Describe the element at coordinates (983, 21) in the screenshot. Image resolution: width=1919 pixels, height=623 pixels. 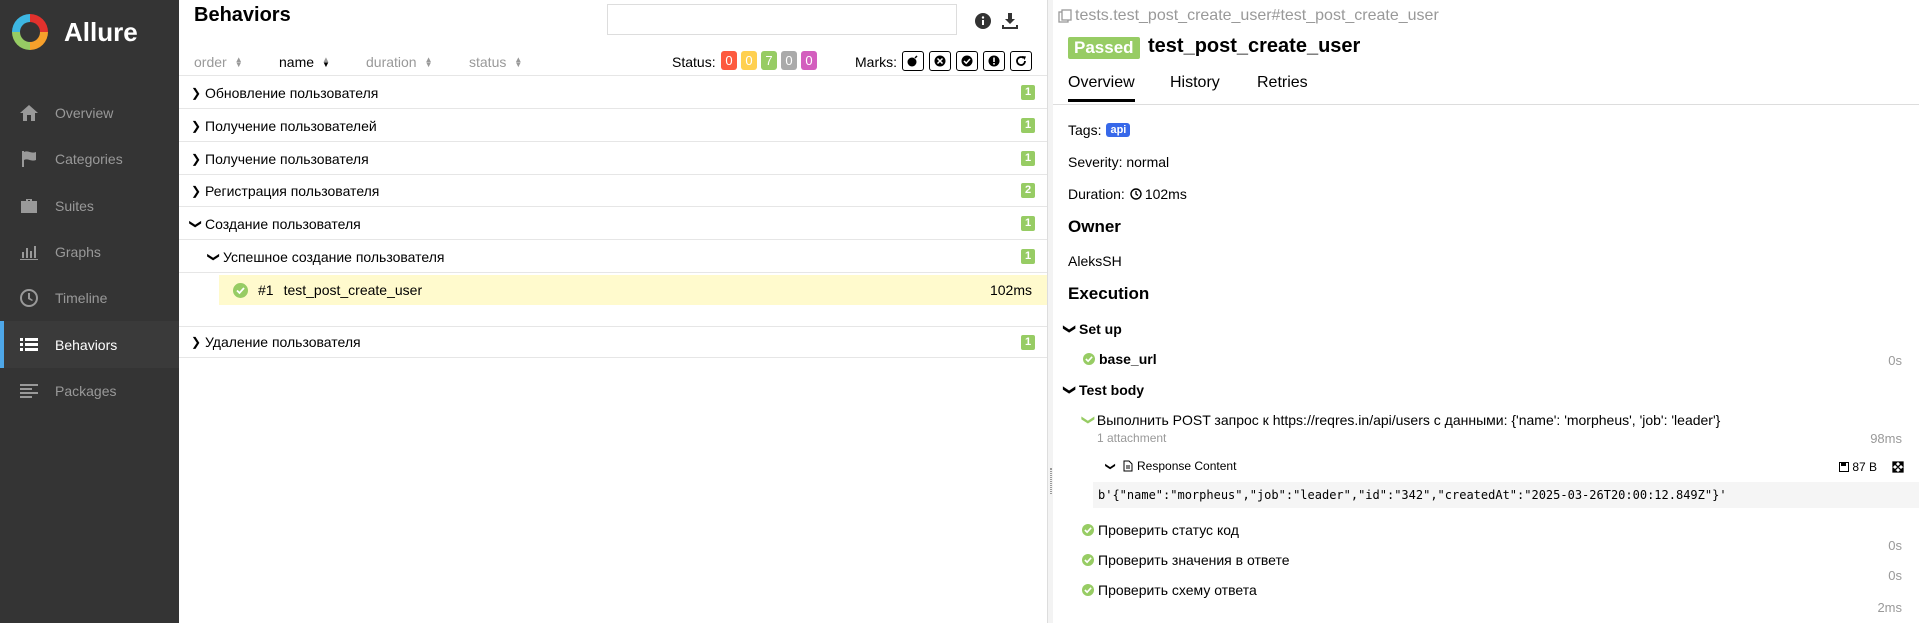
I see `info-icon` at that location.